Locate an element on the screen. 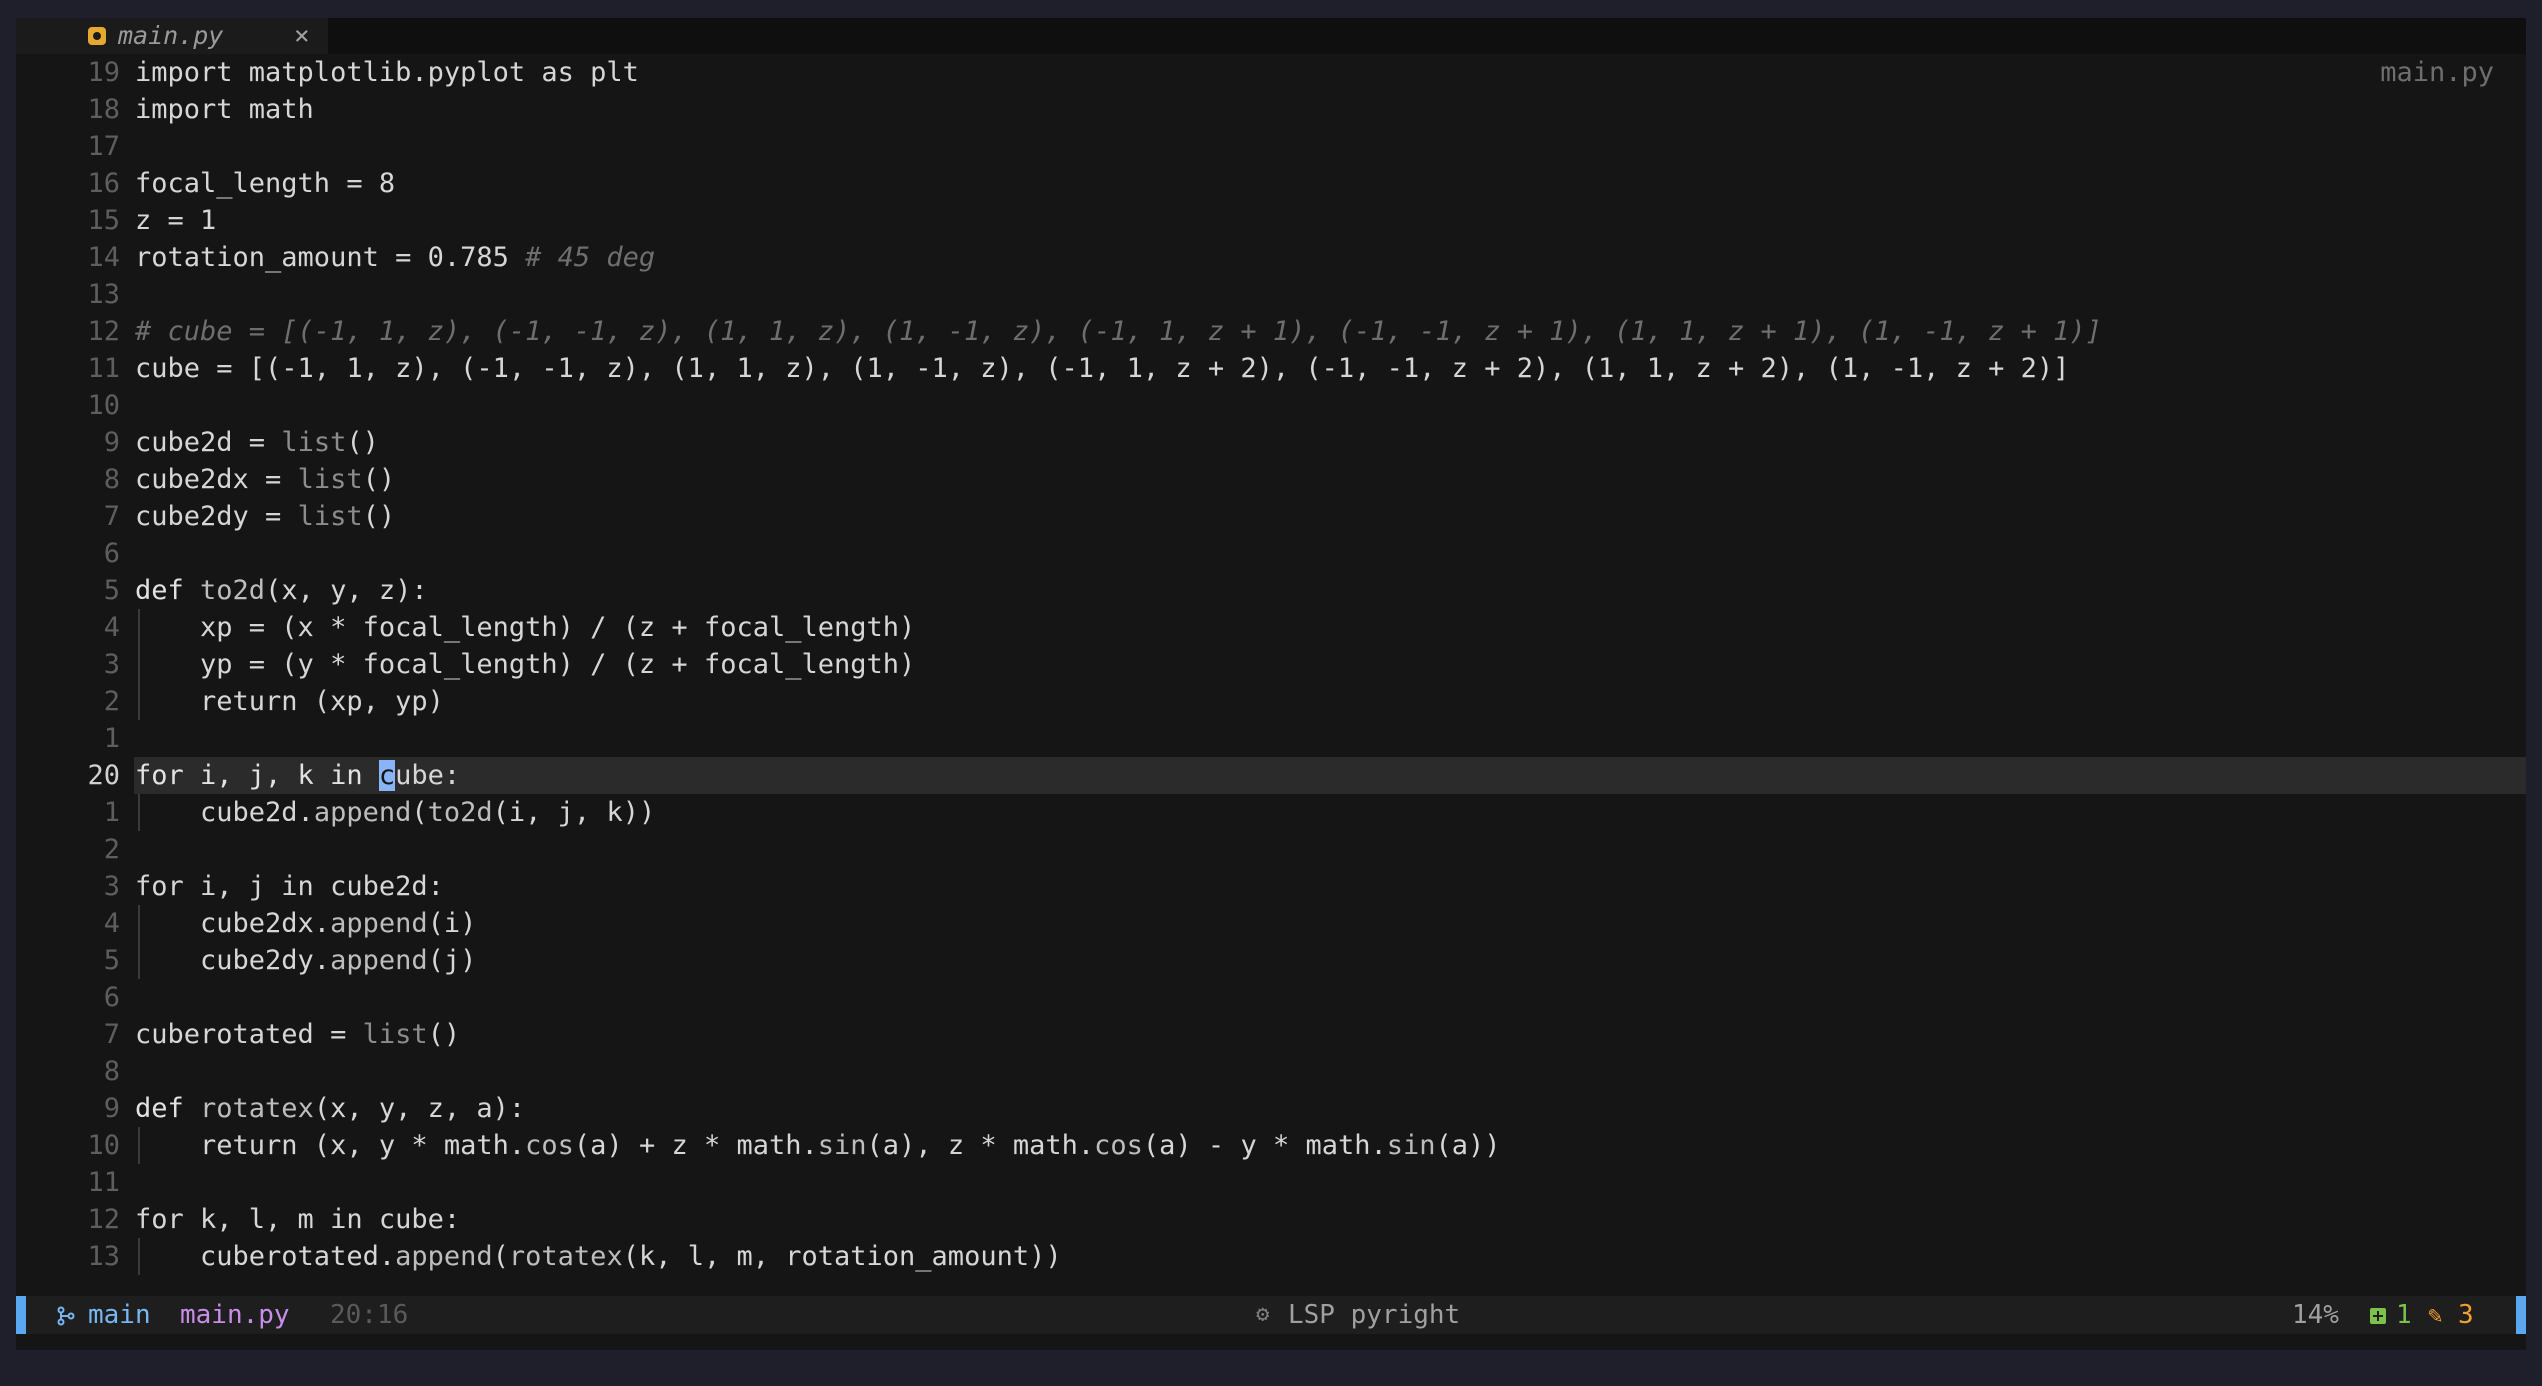 The height and width of the screenshot is (1386, 2542). code-line: 2 is located at coordinates (1271, 849).